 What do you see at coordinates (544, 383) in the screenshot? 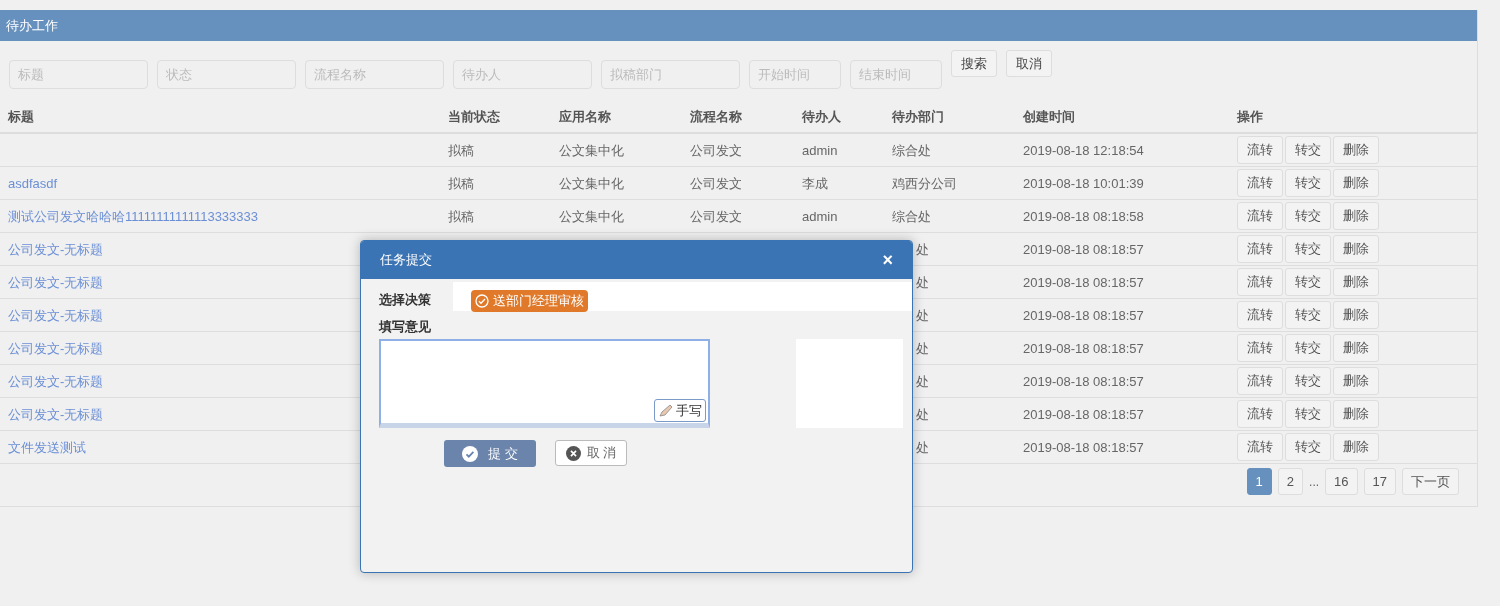
I see `opinion-textarea: 手写` at bounding box center [544, 383].